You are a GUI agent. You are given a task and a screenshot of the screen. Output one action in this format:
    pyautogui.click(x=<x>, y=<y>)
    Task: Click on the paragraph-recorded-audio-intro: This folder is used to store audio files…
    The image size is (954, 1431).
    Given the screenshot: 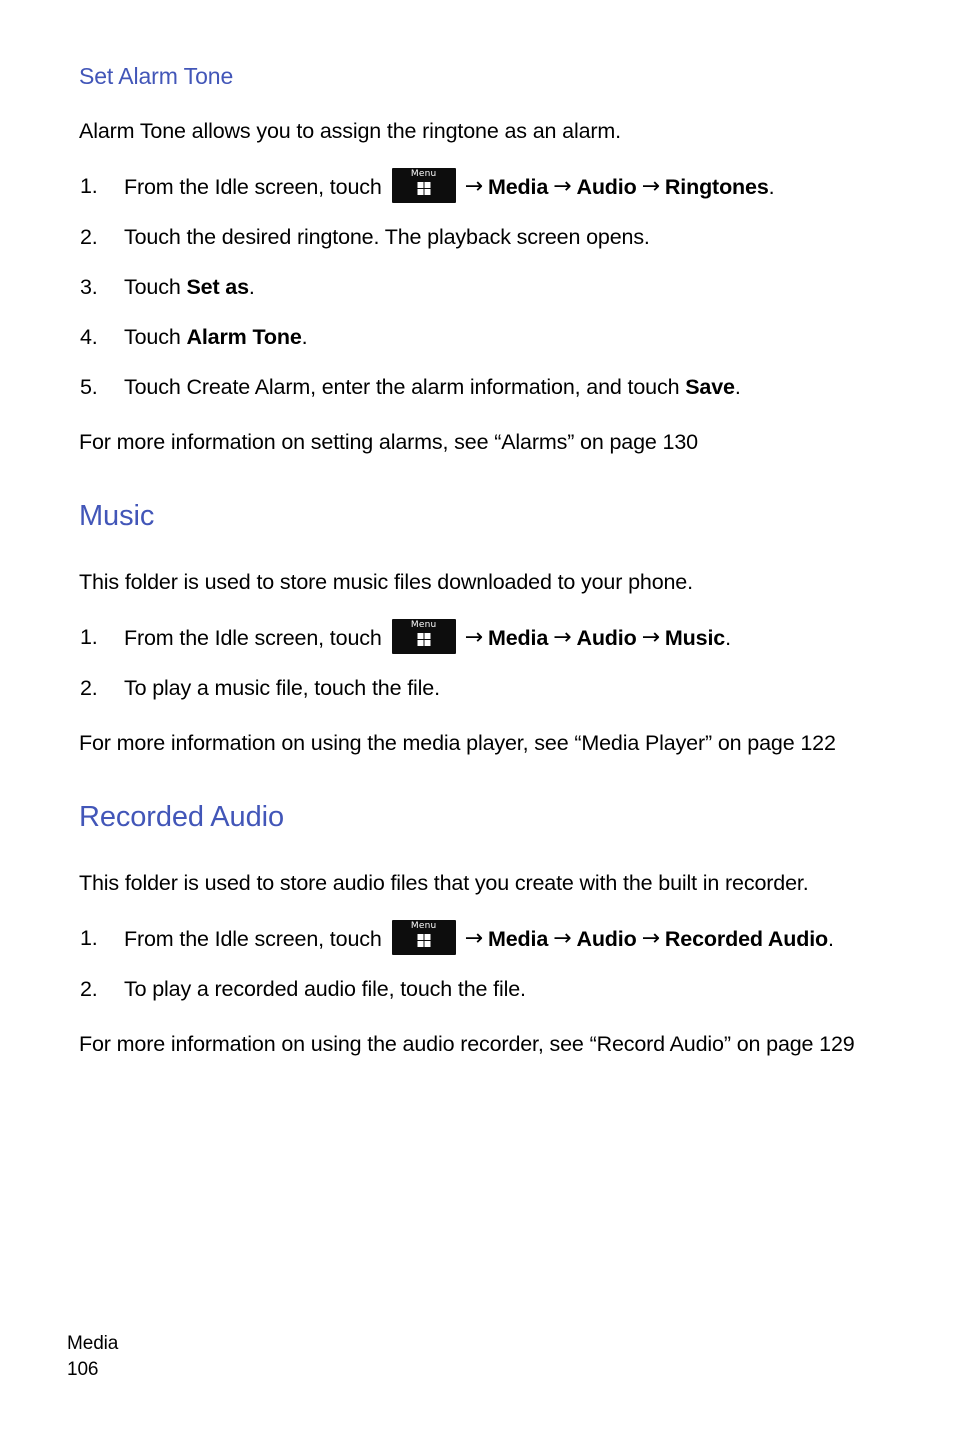 What is the action you would take?
    pyautogui.click(x=444, y=883)
    